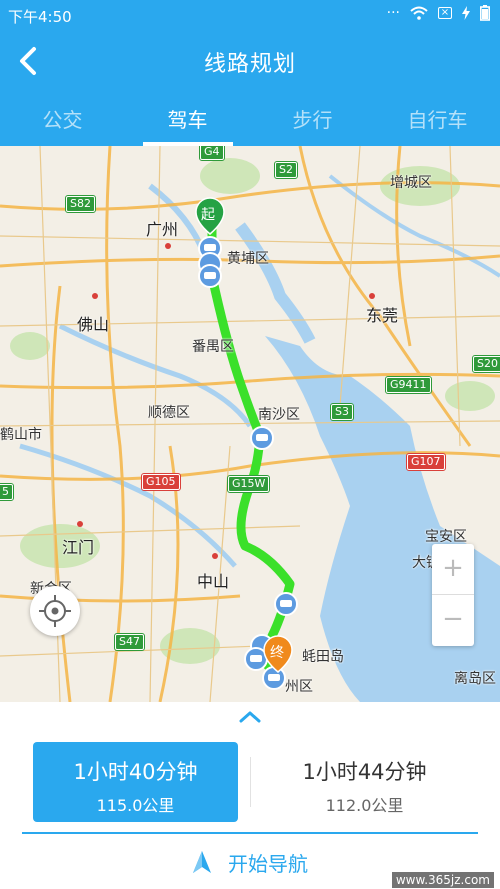 This screenshot has width=500, height=889. I want to click on map-label-zhou-district: 州区, so click(299, 687).